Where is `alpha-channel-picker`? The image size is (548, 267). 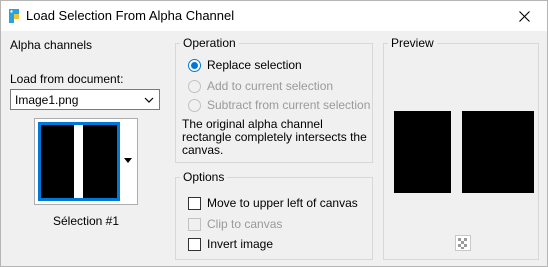
alpha-channel-picker is located at coordinates (86, 161).